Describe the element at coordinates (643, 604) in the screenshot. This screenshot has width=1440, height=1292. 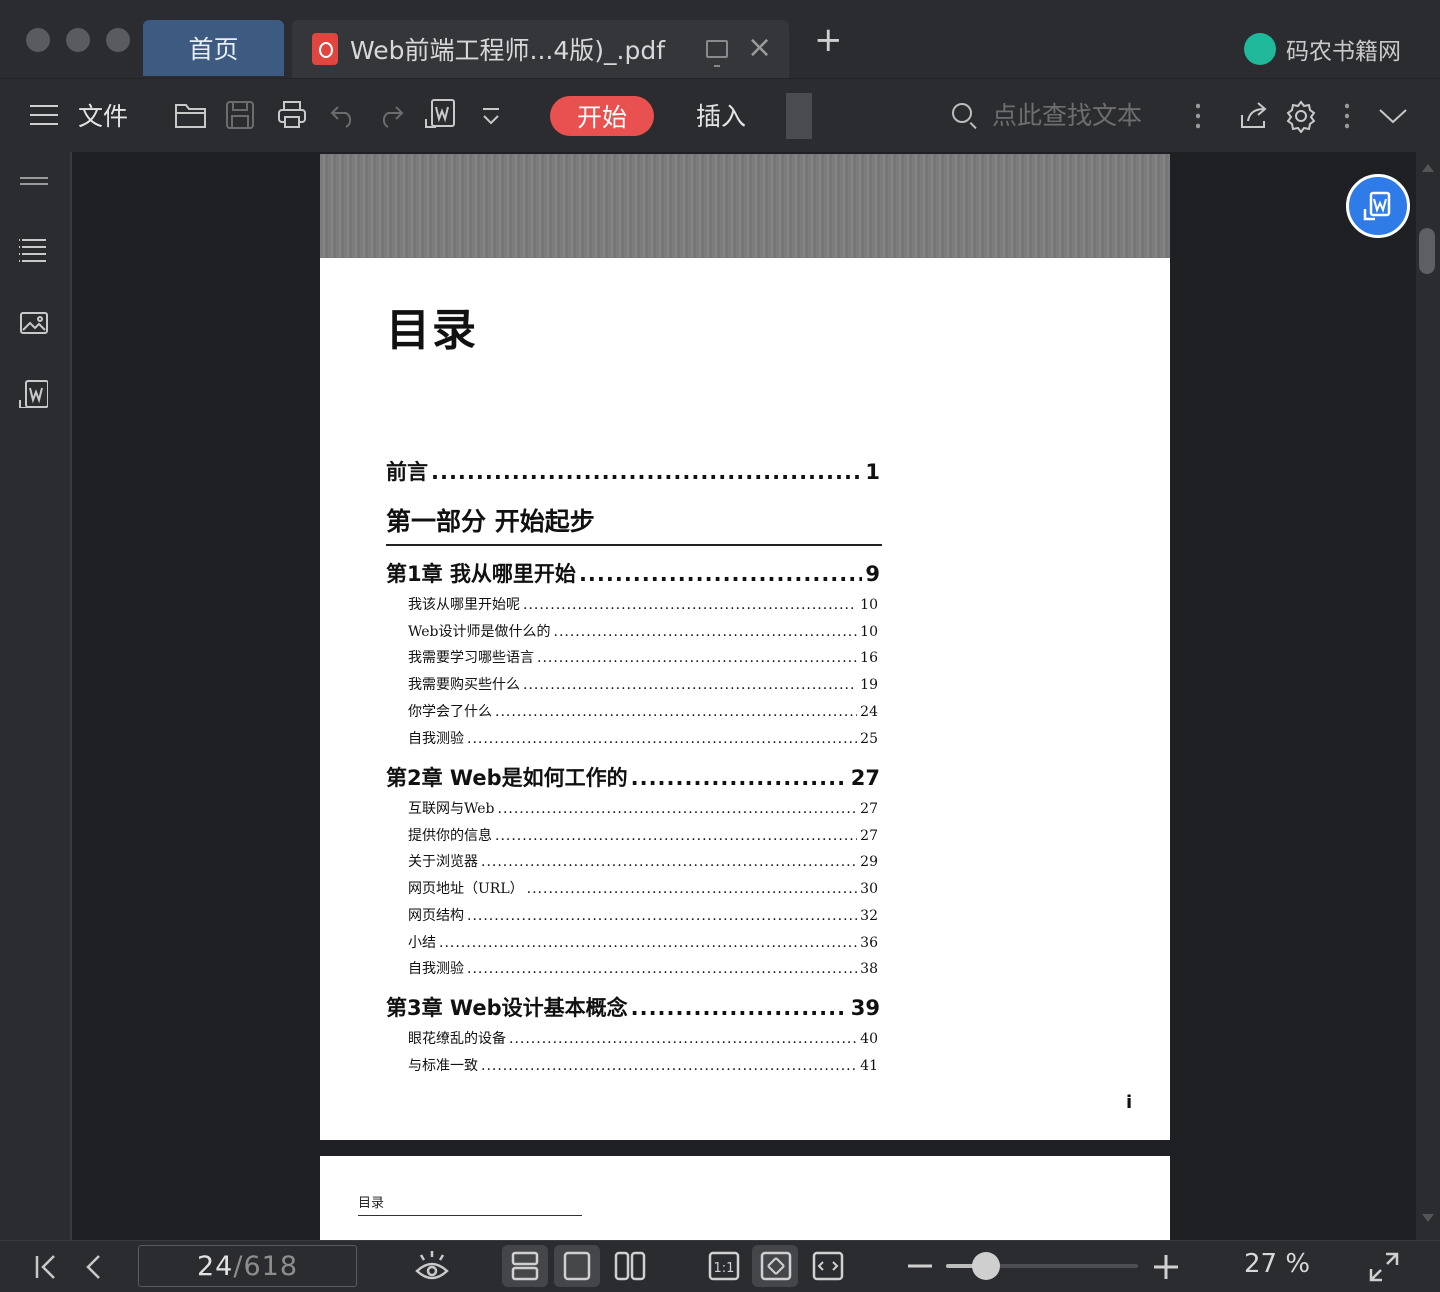
I see `toc-entry-section: 我该从哪里开始呢 10` at that location.